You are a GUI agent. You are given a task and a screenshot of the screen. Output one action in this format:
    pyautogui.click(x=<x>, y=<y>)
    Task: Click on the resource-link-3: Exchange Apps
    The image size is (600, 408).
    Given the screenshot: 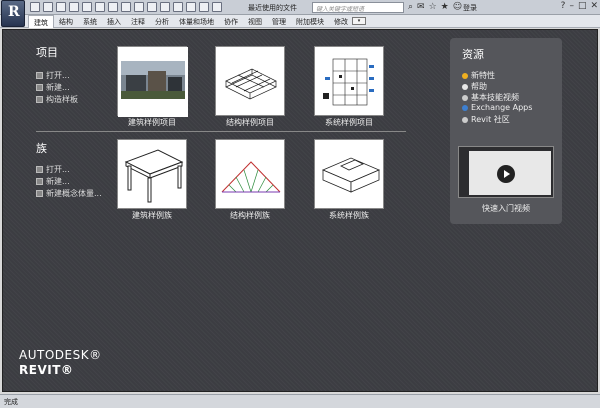 What is the action you would take?
    pyautogui.click(x=497, y=107)
    